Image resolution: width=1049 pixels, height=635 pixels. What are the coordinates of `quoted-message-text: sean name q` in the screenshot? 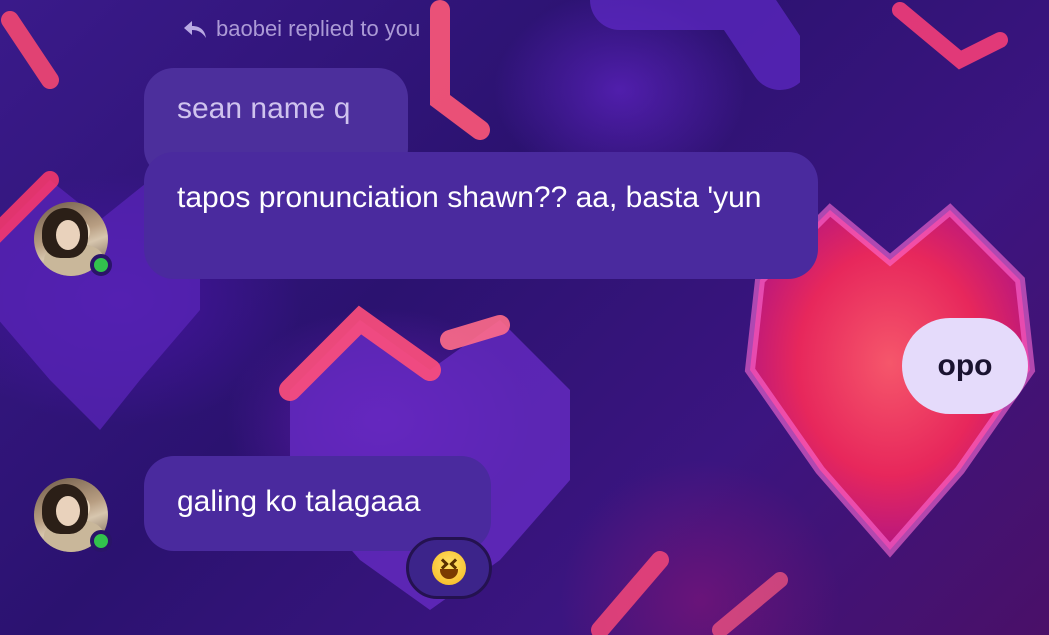 It's located at (264, 108).